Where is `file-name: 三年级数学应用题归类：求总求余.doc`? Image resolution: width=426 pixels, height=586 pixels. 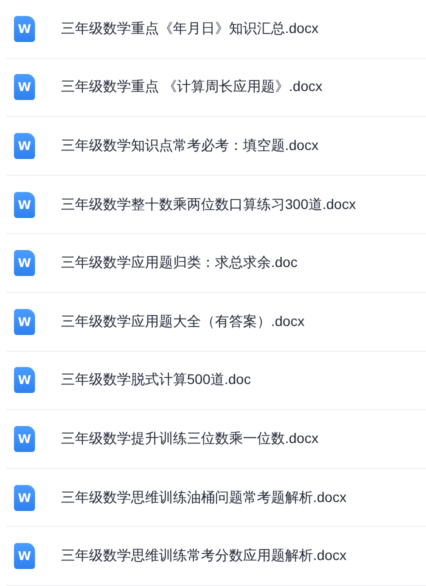 file-name: 三年级数学应用题归类：求总求余.doc is located at coordinates (179, 263).